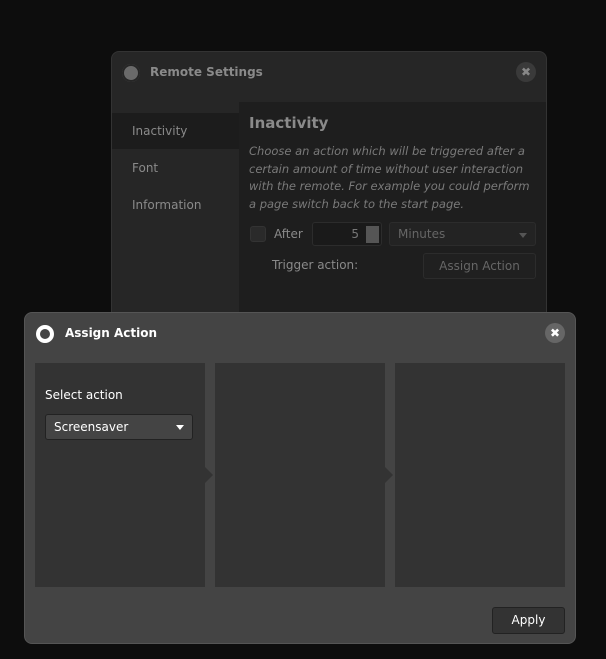 The image size is (606, 659). I want to click on after-checkbox, so click(258, 234).